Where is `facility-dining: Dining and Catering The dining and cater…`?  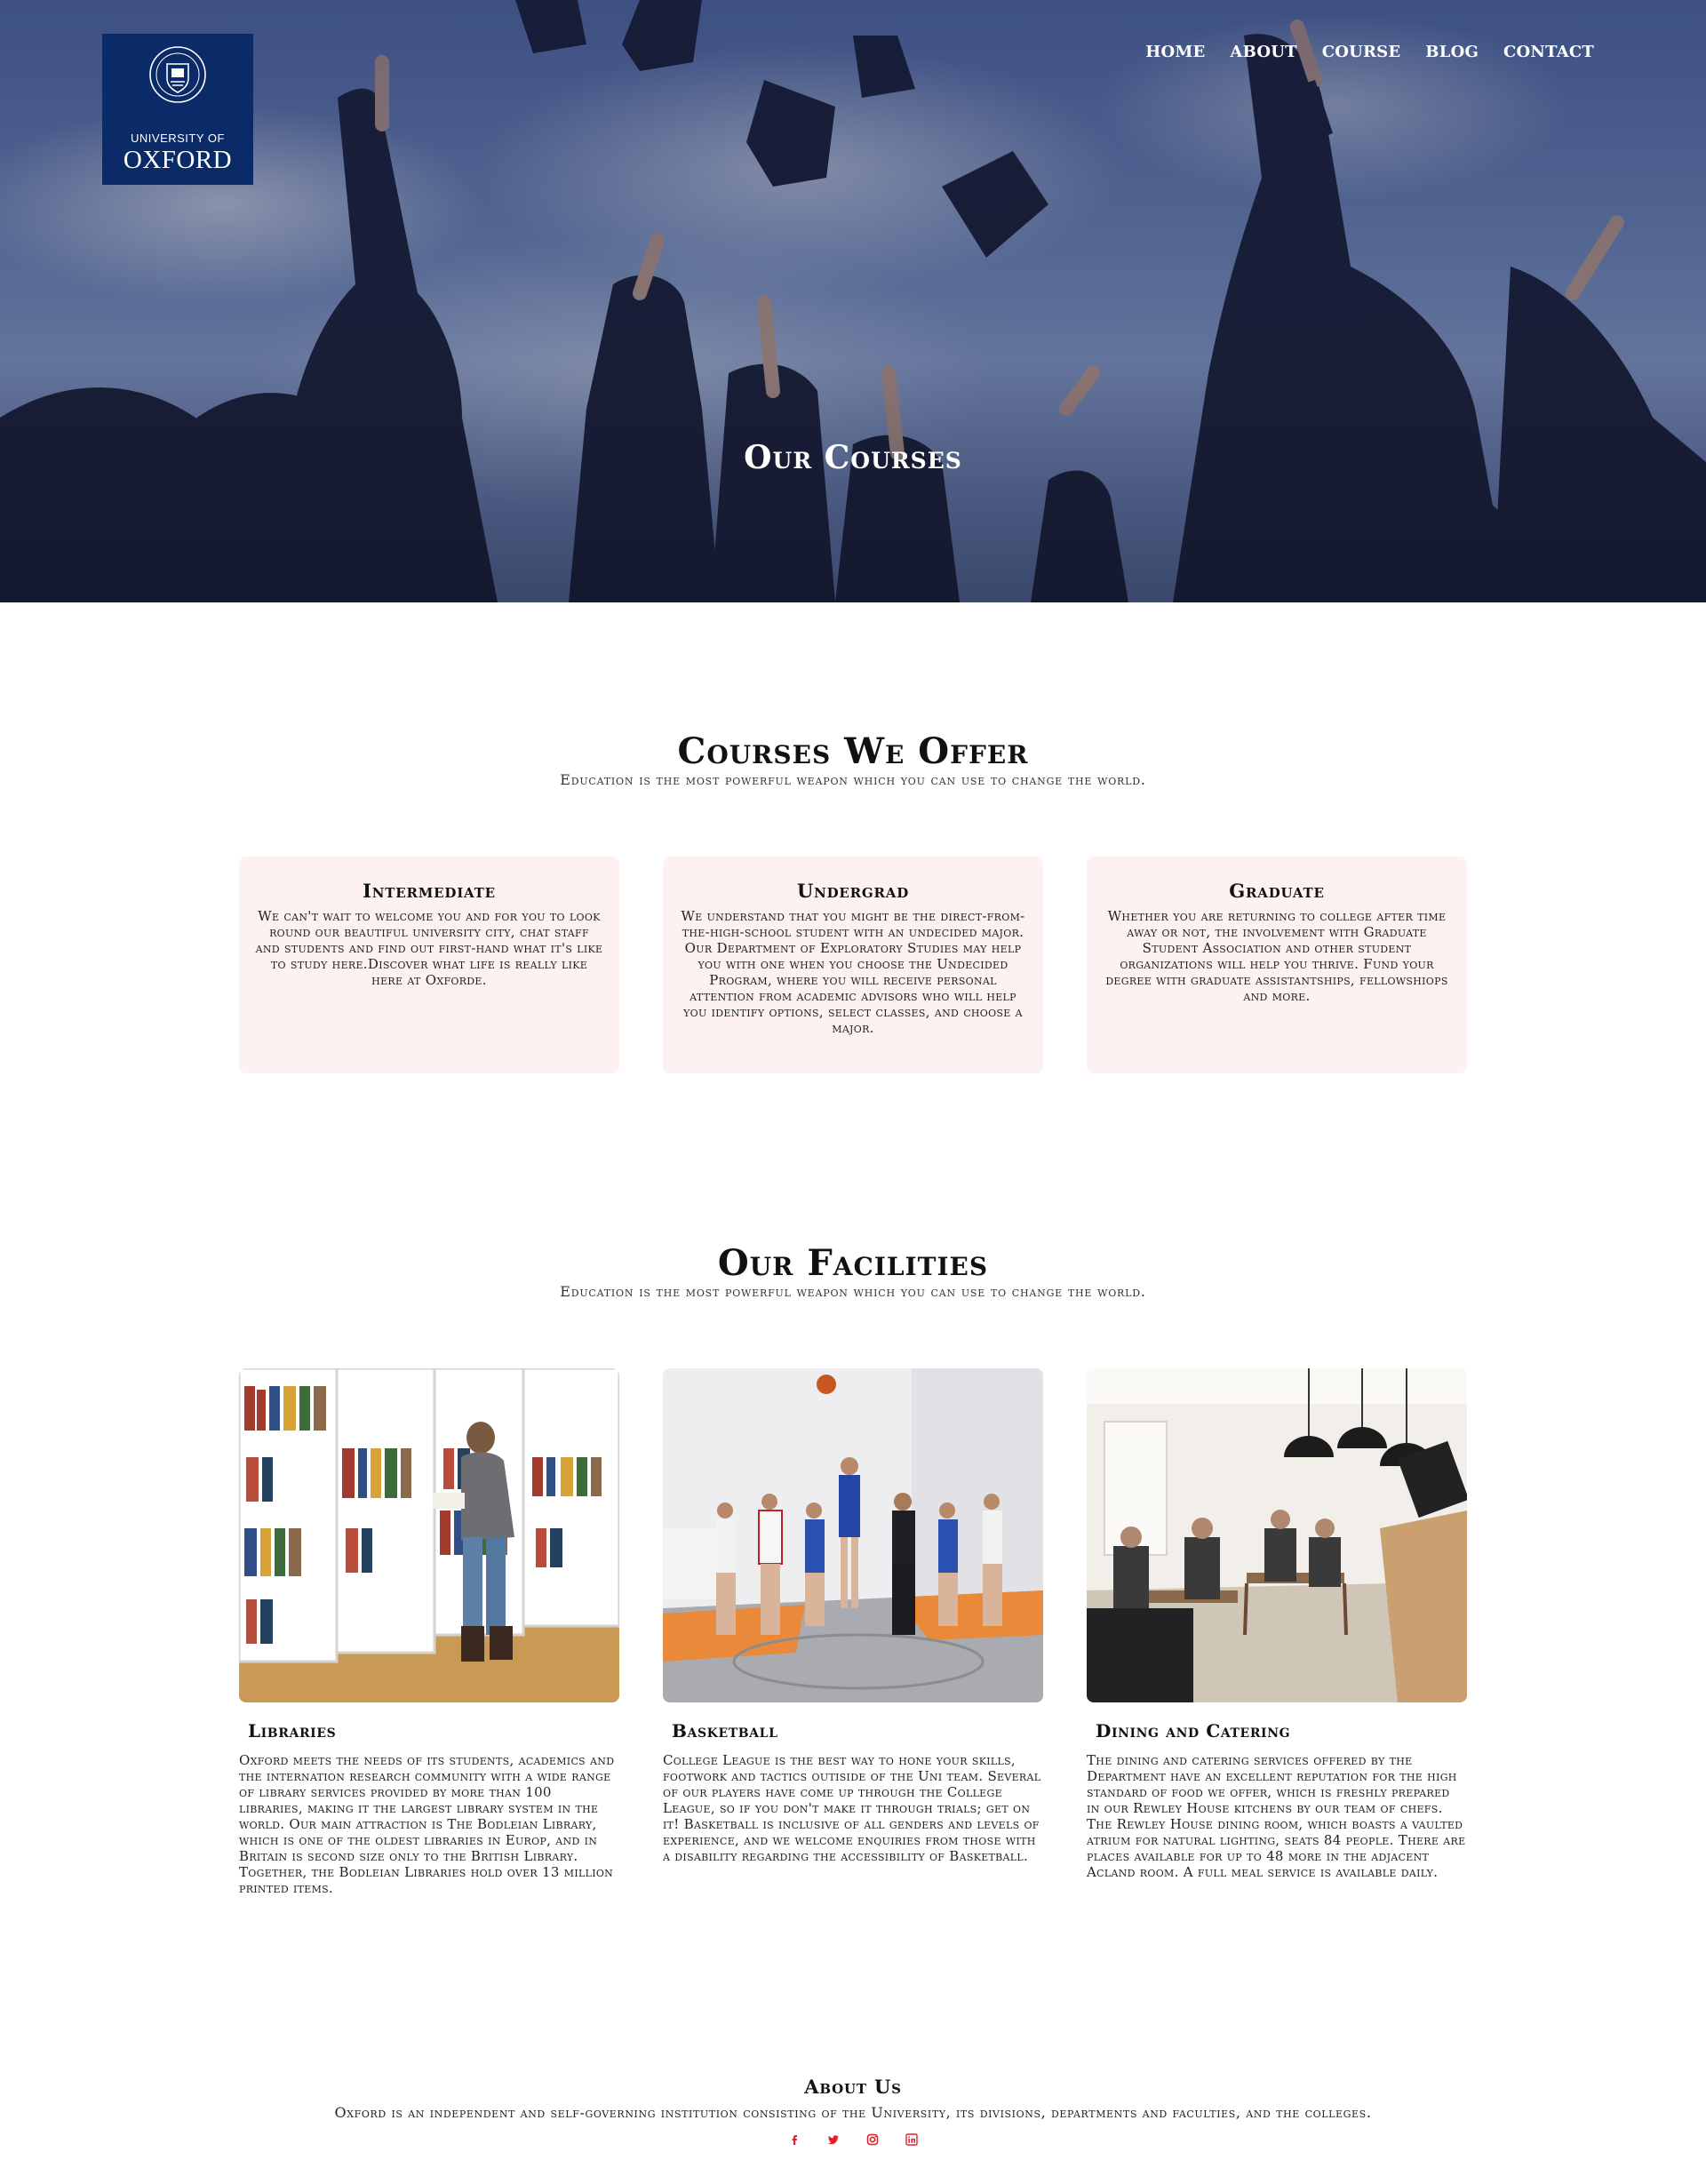
facility-dining: Dining and Catering The dining and cater… is located at coordinates (1277, 1624).